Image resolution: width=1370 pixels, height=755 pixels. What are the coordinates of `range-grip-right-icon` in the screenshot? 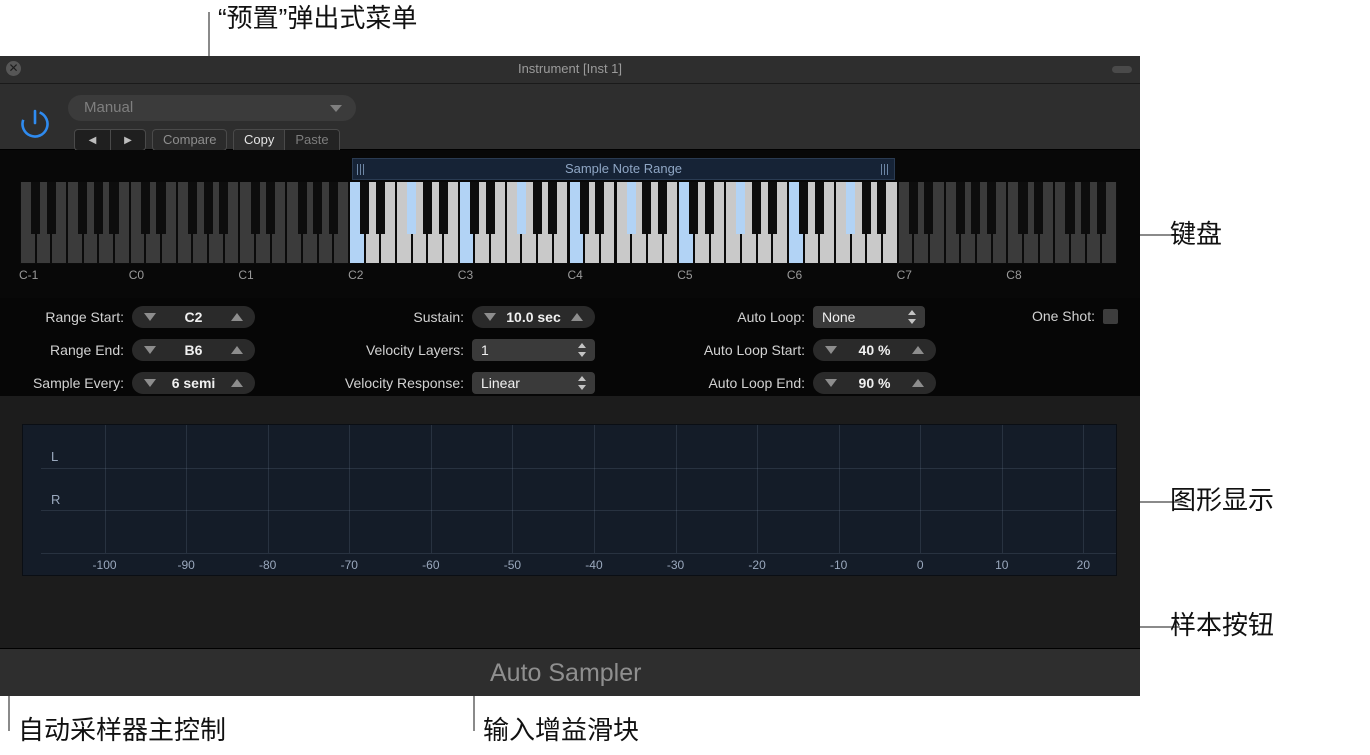 It's located at (885, 169).